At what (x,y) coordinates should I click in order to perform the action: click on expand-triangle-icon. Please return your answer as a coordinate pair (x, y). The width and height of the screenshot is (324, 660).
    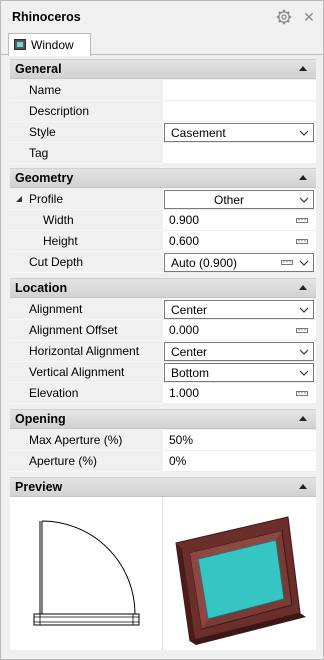
    Looking at the image, I should click on (19, 199).